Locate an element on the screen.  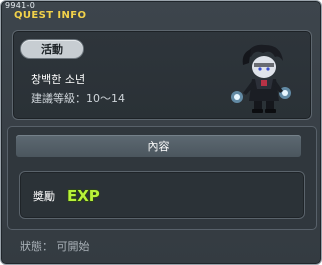
quest-category-tag: 活動 is located at coordinates (52, 49).